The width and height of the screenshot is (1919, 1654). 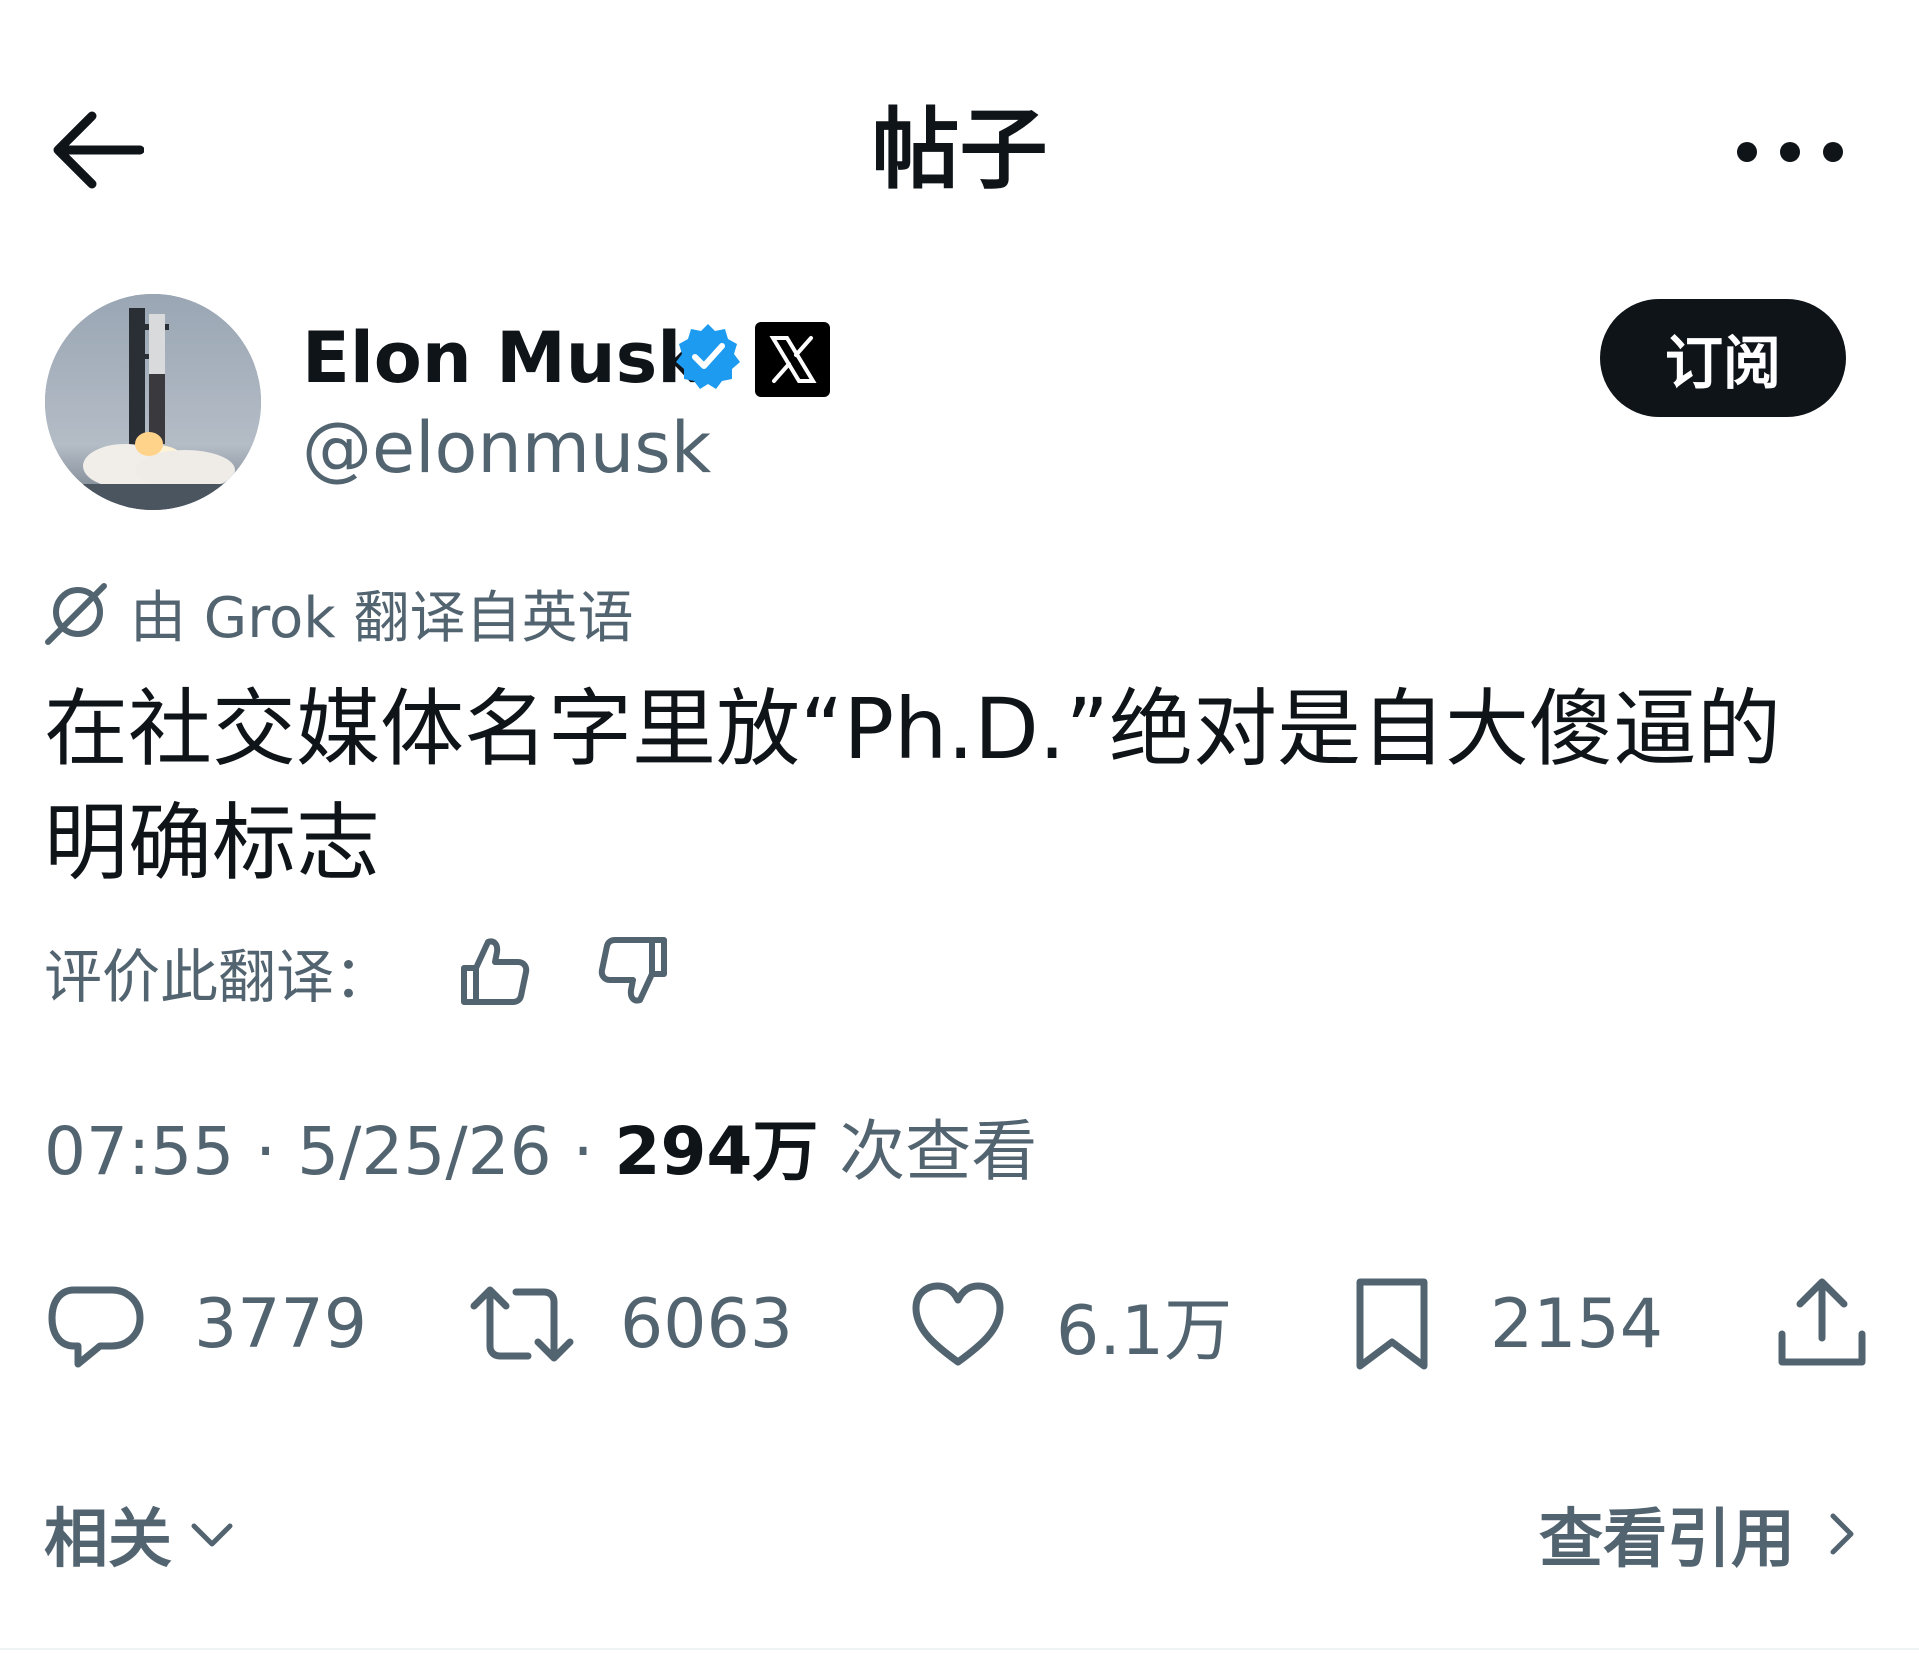 I want to click on share-button, so click(x=1822, y=1324).